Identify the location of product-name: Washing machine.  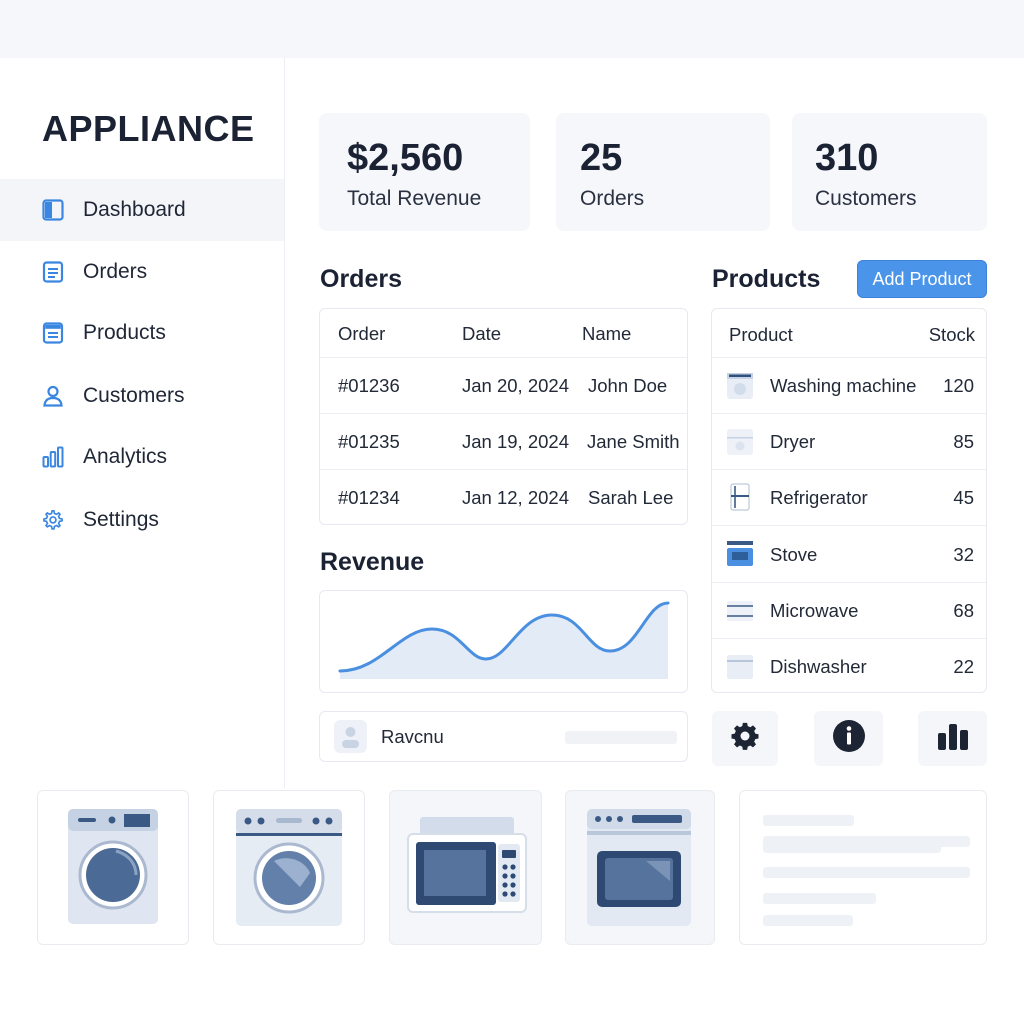
(843, 385).